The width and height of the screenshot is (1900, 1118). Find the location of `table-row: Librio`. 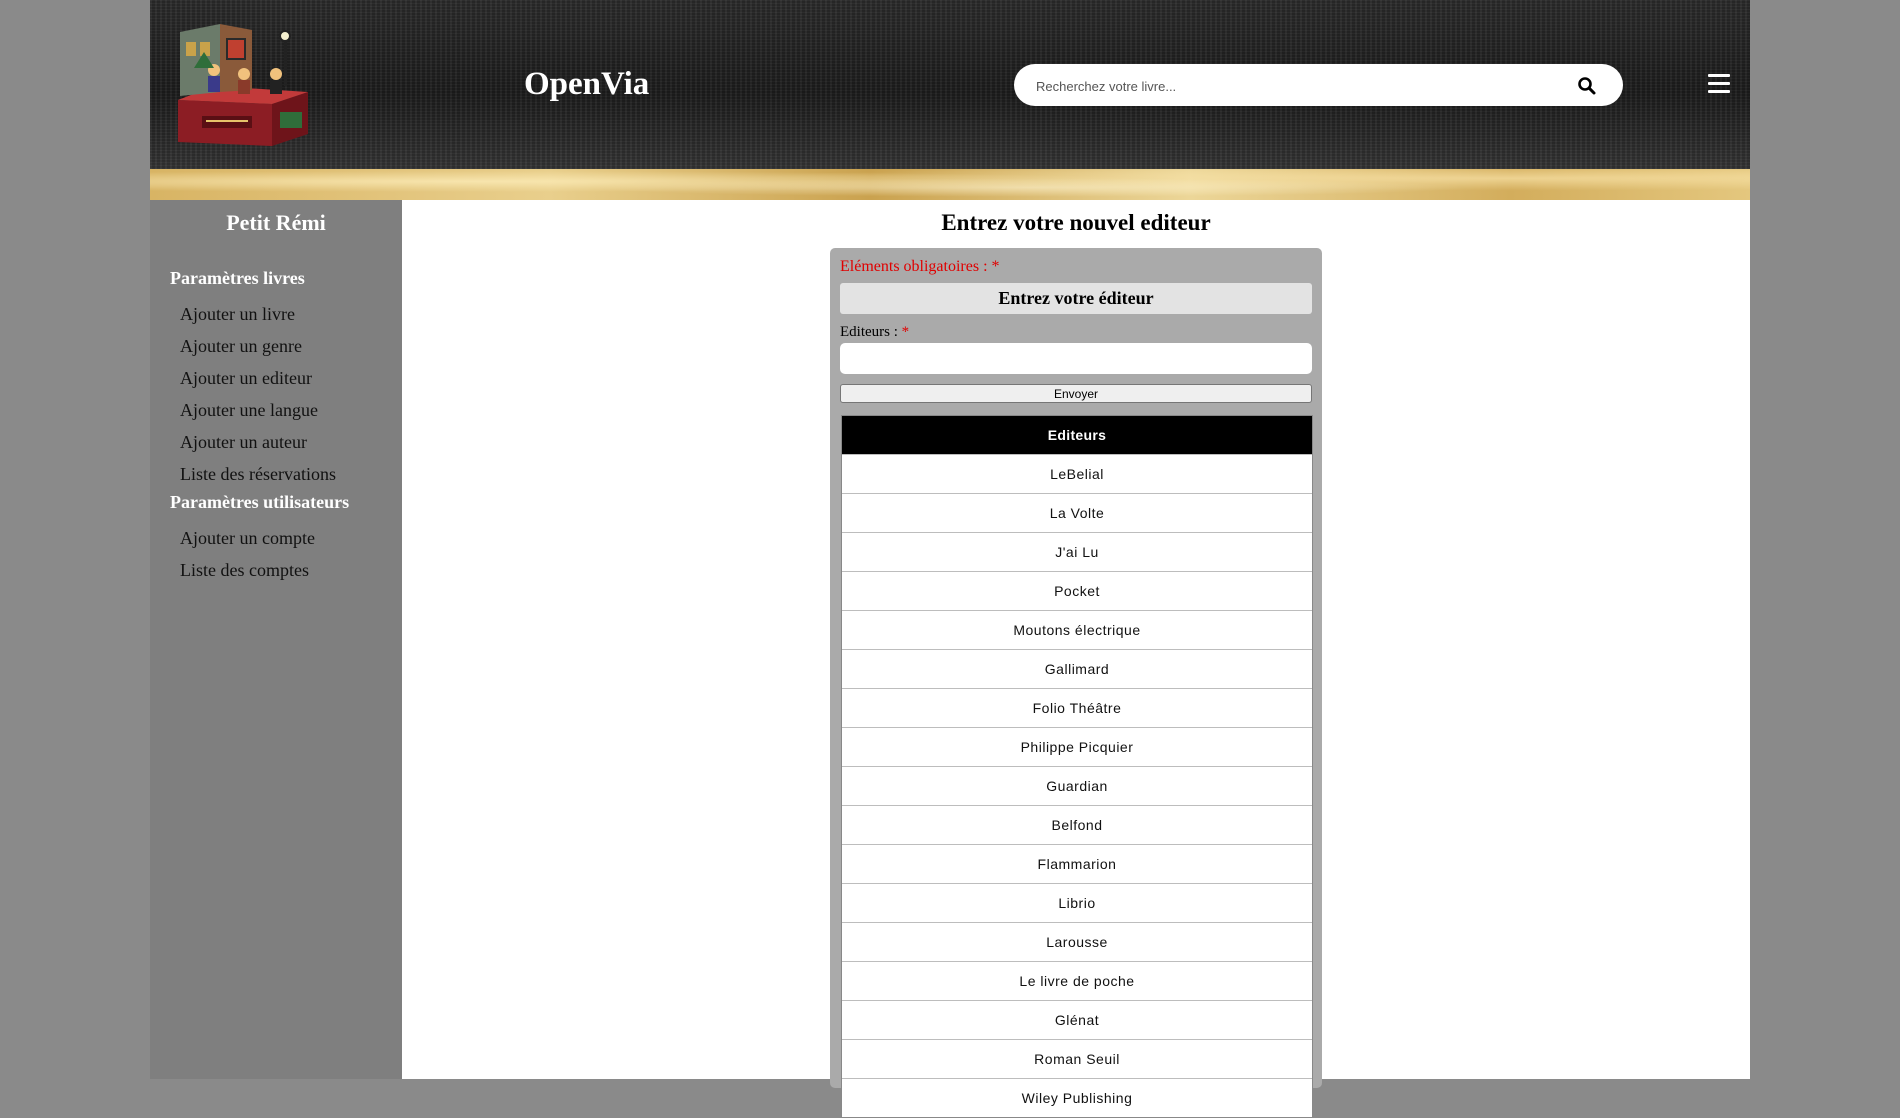

table-row: Librio is located at coordinates (1077, 903).